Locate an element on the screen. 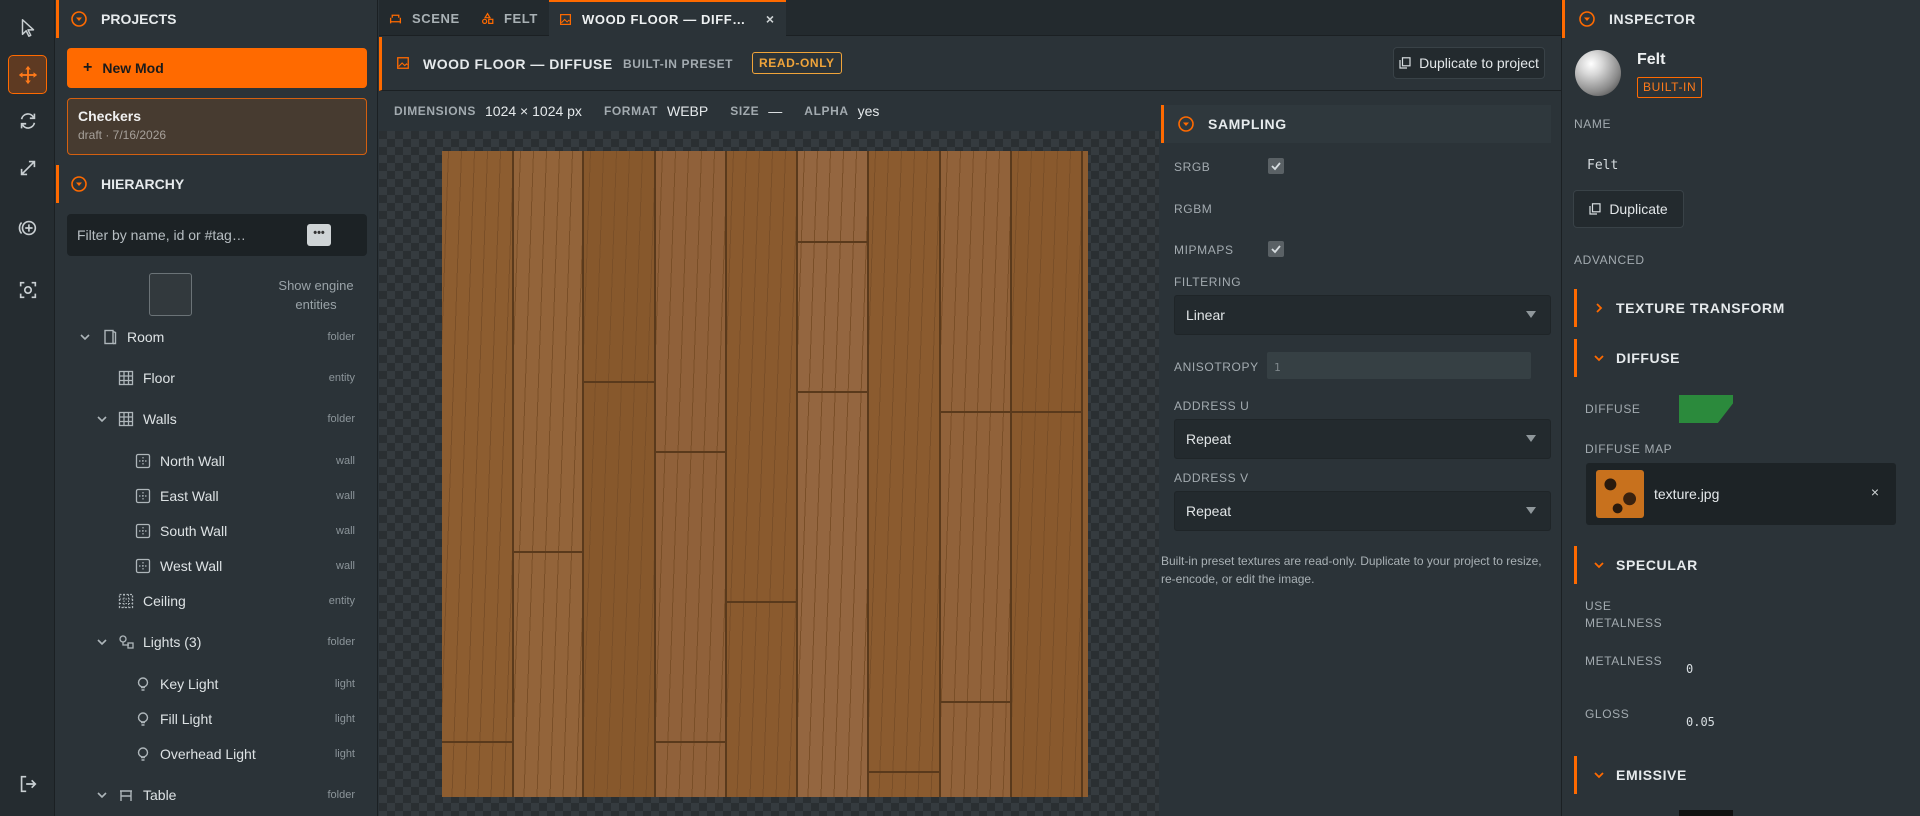 Image resolution: width=1920 pixels, height=816 pixels. tree-item: Ceiling entity is located at coordinates (216, 601).